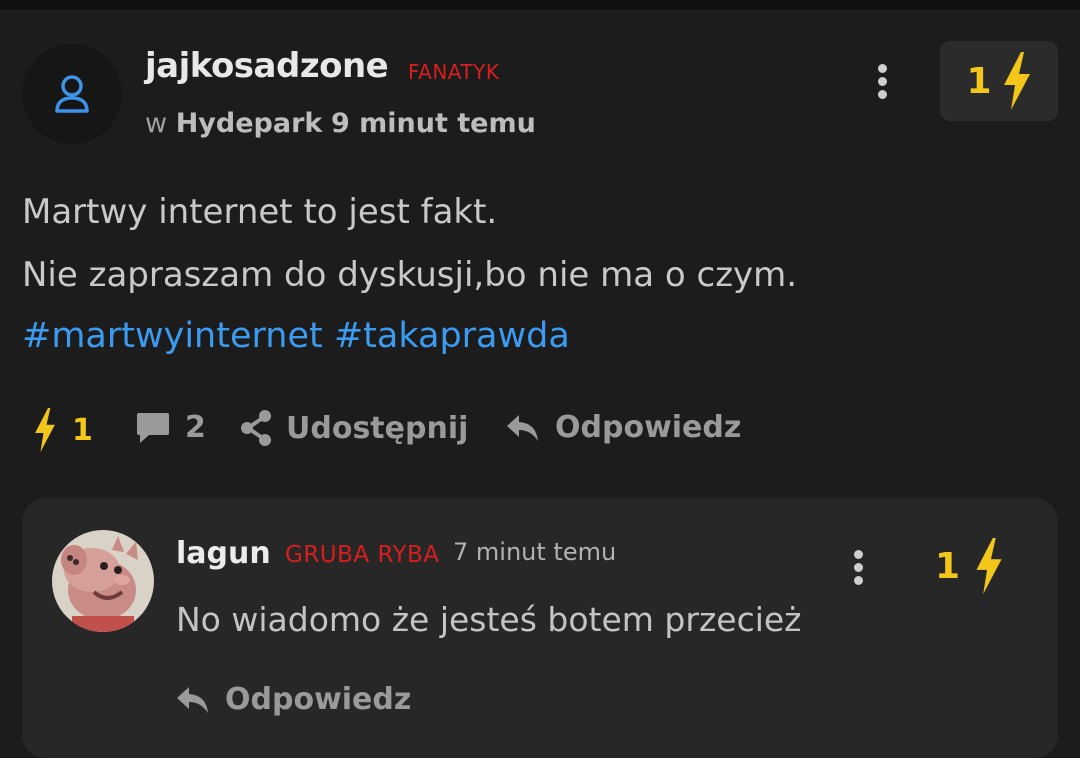  What do you see at coordinates (260, 212) in the screenshot?
I see `post-text-line: Martwy internet to jest fakt.` at bounding box center [260, 212].